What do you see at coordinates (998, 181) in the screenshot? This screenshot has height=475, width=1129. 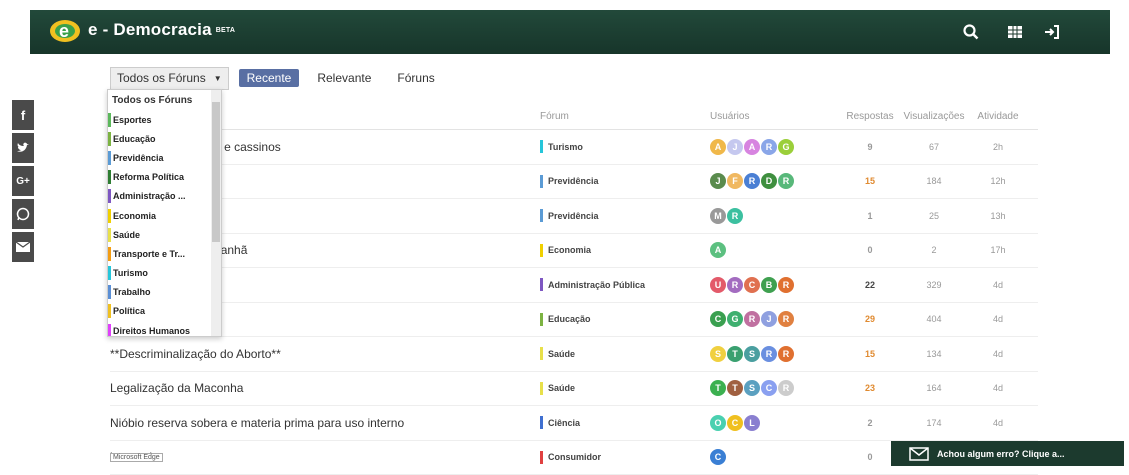 I see `activity-time: 12h` at bounding box center [998, 181].